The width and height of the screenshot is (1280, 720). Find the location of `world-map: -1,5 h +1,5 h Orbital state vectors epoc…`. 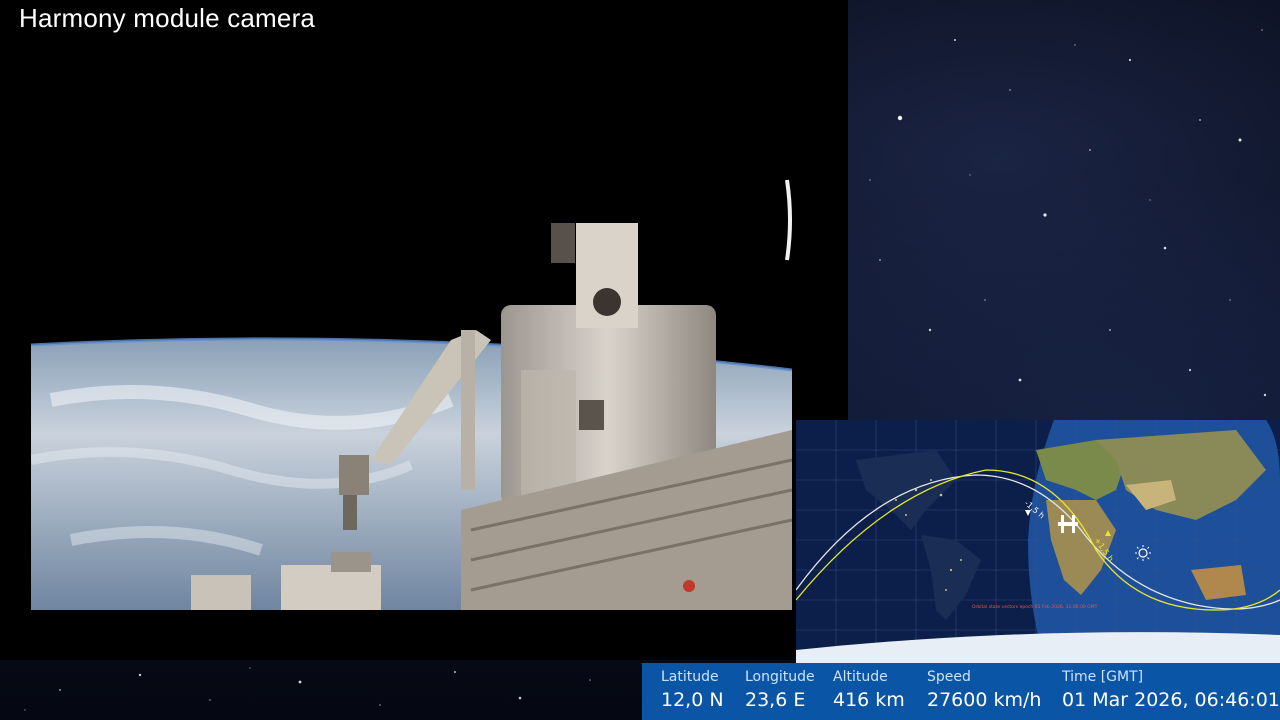

world-map: -1,5 h +1,5 h Orbital state vectors epoc… is located at coordinates (1038, 541).